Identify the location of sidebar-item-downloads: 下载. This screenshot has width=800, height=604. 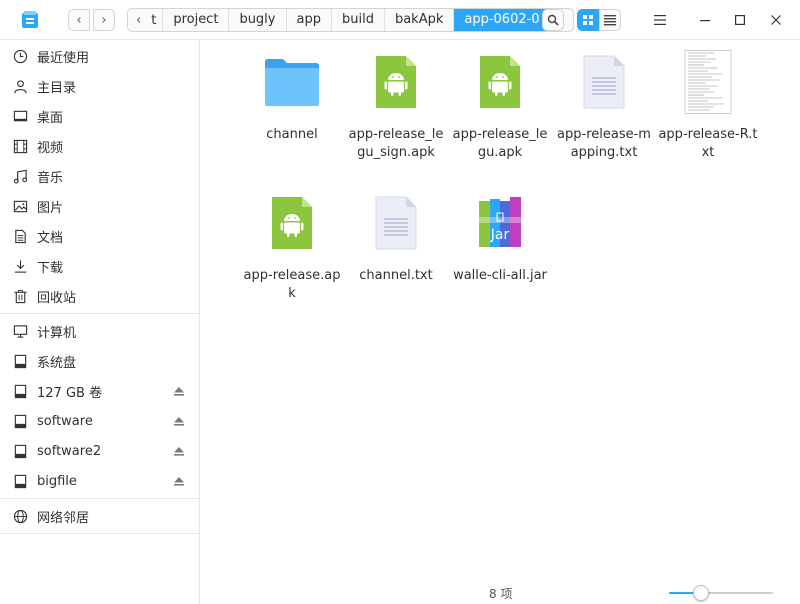
(100, 266).